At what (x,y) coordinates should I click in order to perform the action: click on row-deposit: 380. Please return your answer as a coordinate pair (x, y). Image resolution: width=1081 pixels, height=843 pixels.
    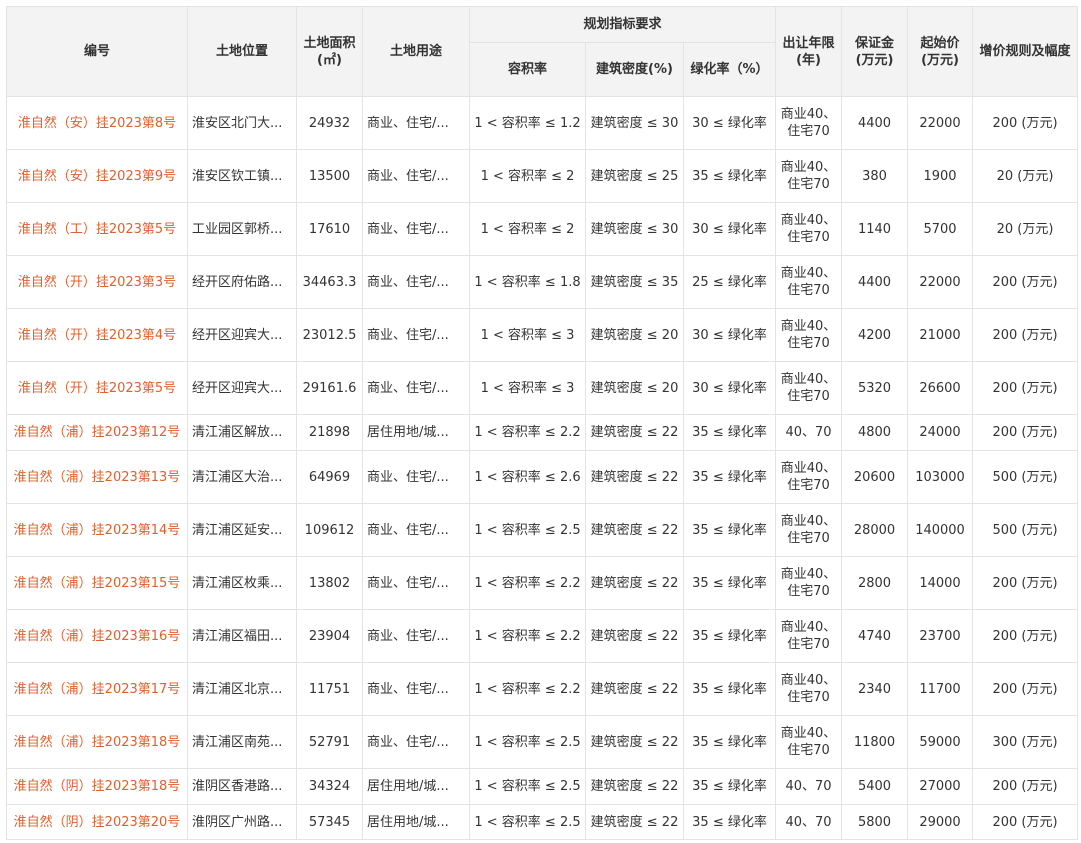
    Looking at the image, I should click on (875, 176).